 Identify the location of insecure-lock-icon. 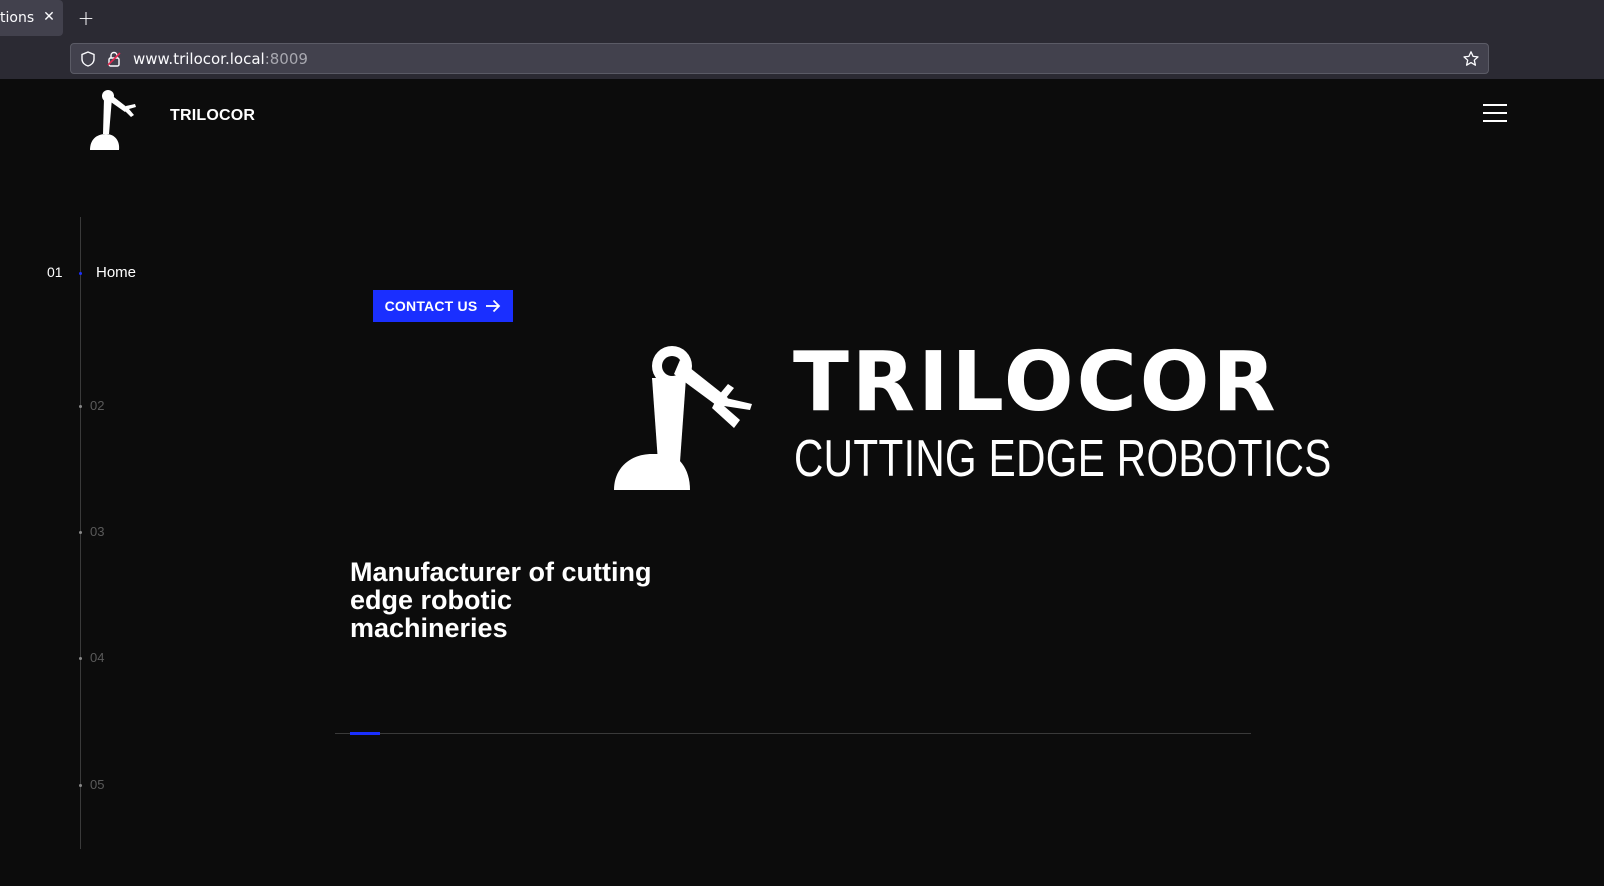
(114, 59).